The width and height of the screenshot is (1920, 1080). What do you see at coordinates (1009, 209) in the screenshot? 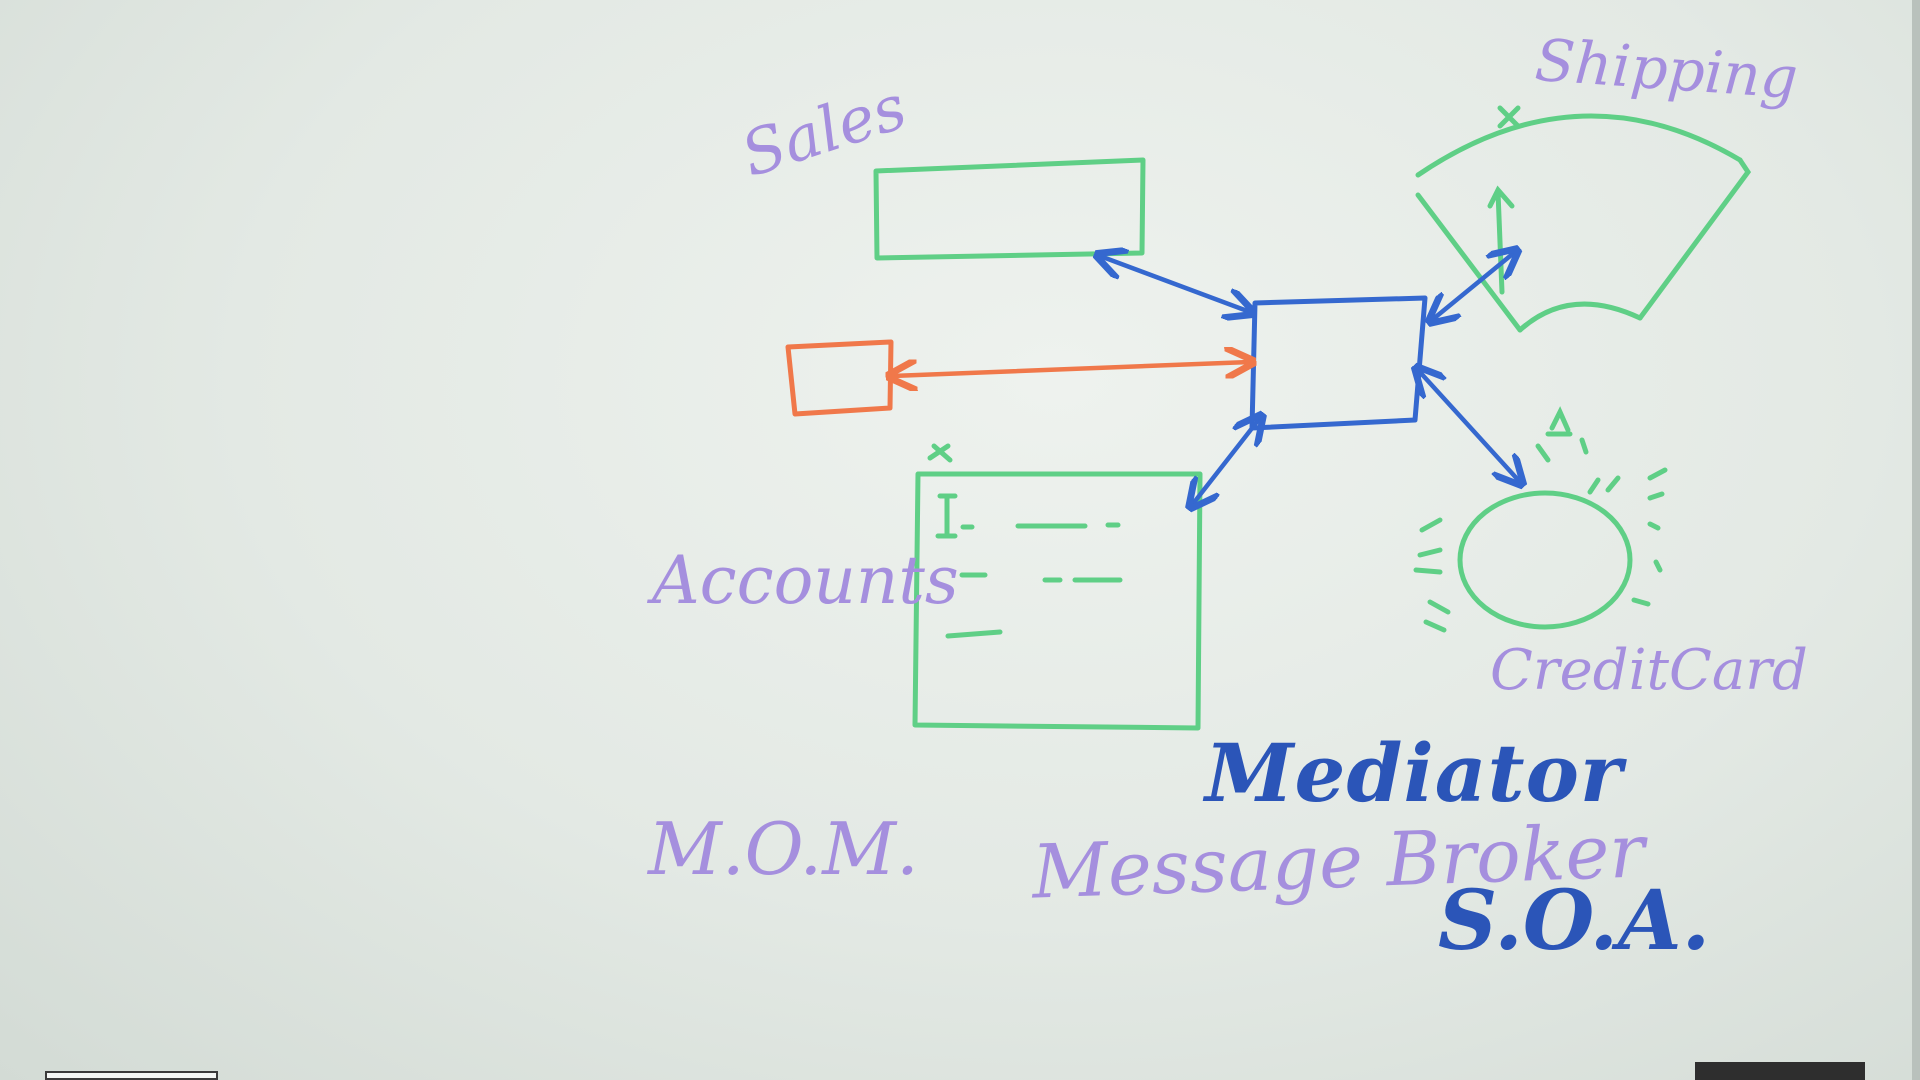
I see `sales-box` at bounding box center [1009, 209].